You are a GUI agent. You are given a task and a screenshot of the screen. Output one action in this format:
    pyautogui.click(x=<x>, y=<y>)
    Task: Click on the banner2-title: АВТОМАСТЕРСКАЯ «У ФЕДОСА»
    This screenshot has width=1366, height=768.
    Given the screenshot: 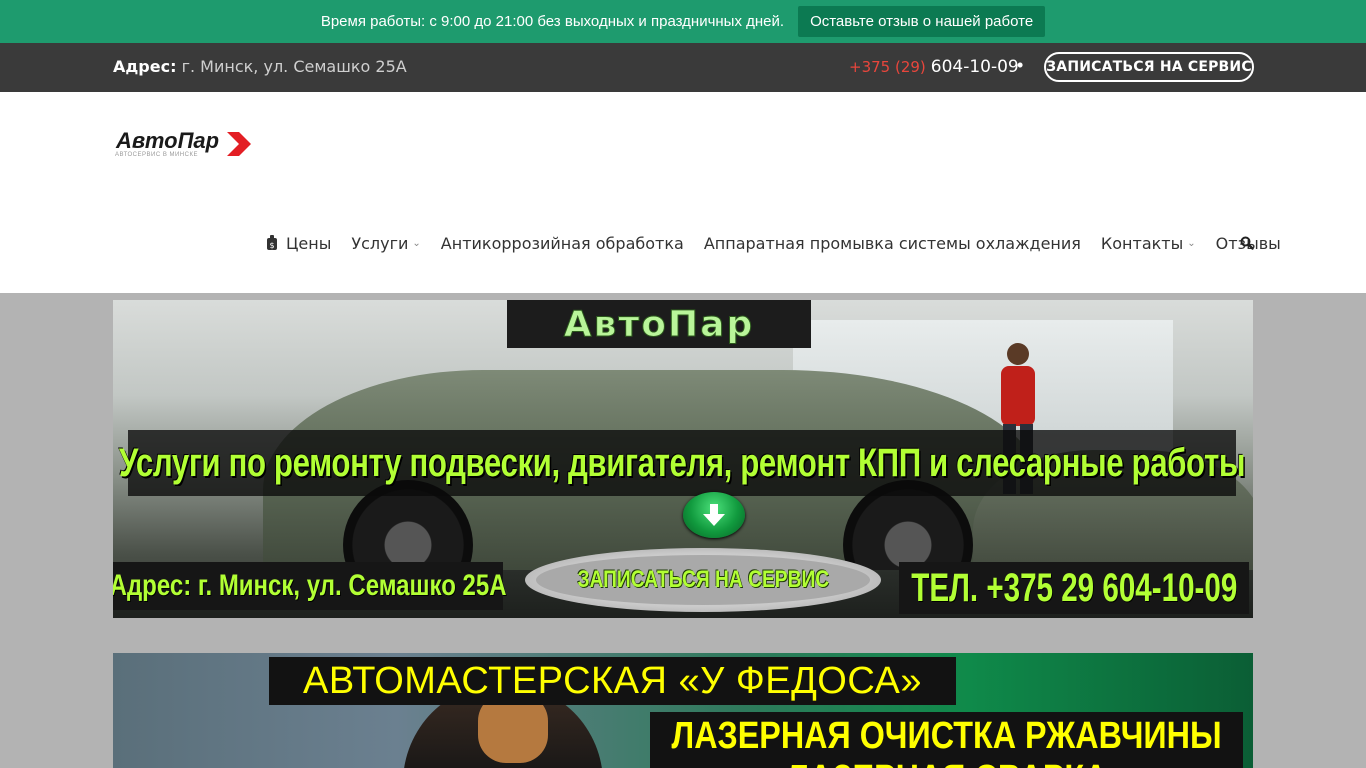 What is the action you would take?
    pyautogui.click(x=612, y=680)
    